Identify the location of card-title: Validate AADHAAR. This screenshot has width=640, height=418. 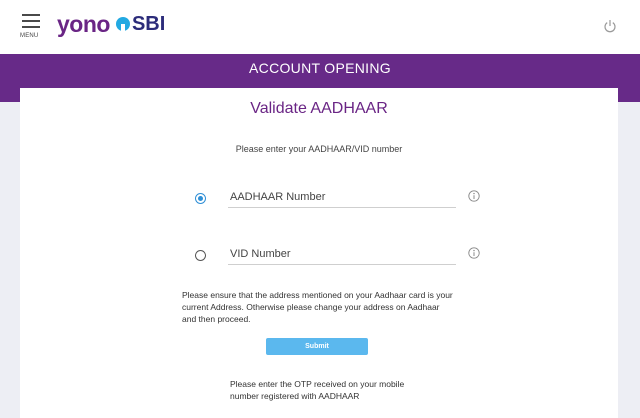
(319, 108).